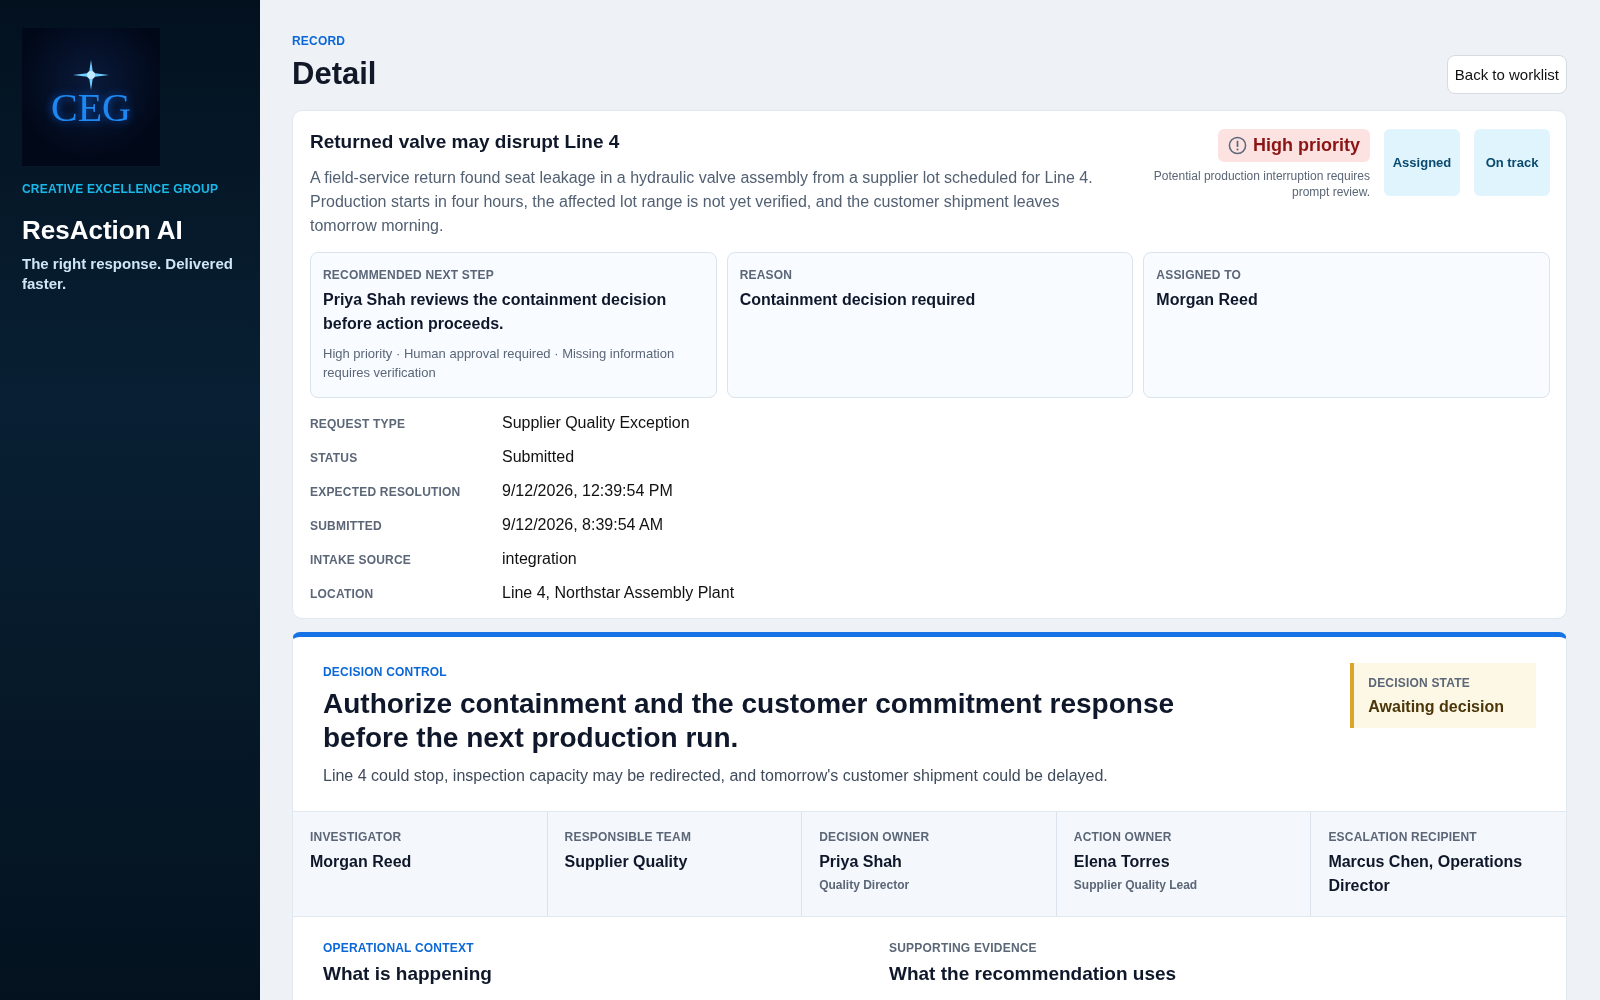 This screenshot has width=1600, height=1000. Describe the element at coordinates (1033, 974) in the screenshot. I see `section-heading: What the recommendation uses` at that location.